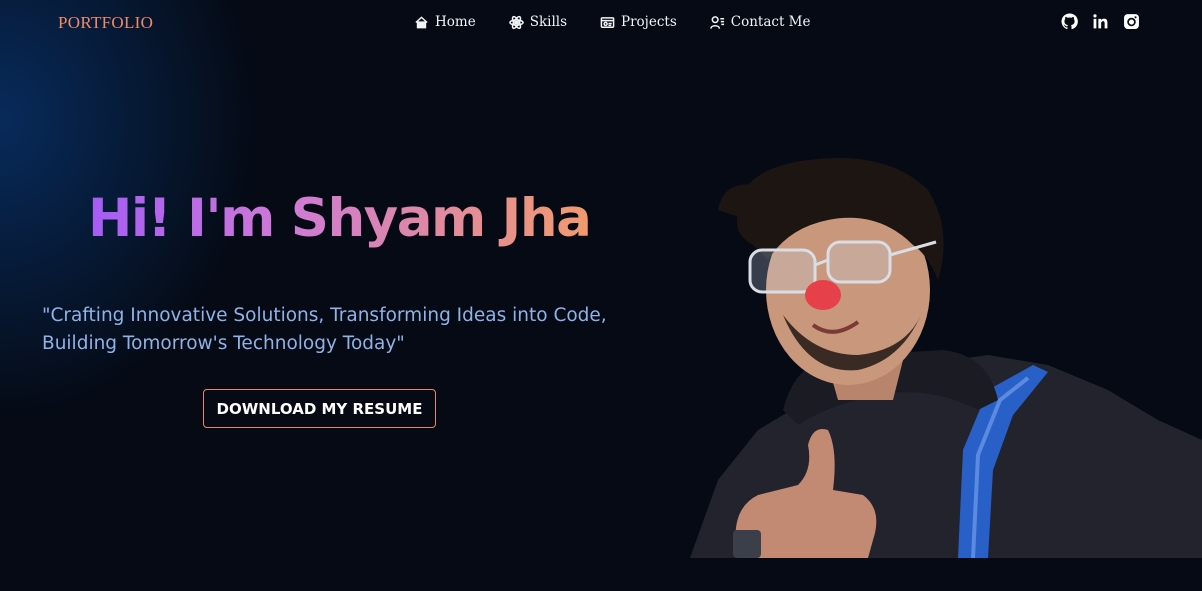  I want to click on nav-item-projects: Projects, so click(638, 22).